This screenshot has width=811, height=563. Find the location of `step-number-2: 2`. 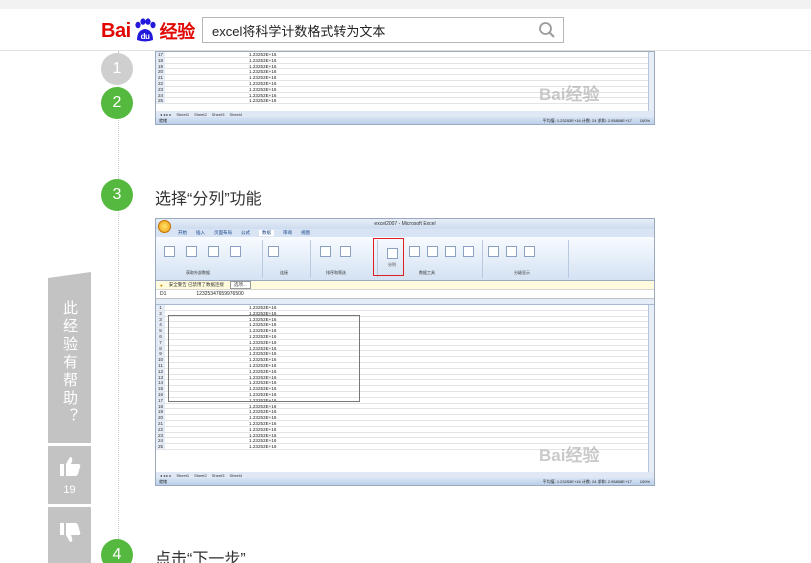

step-number-2: 2 is located at coordinates (117, 103).